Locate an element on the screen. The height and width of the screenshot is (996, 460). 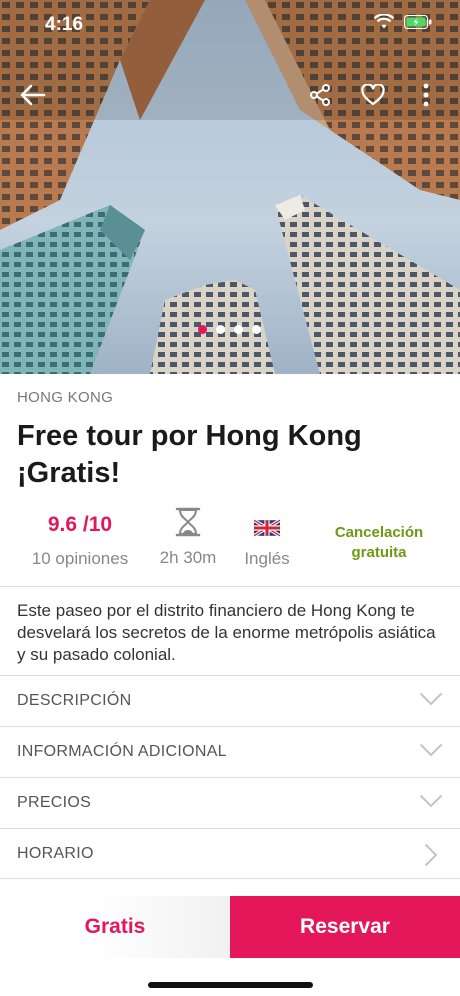
wifi-icon is located at coordinates (384, 24).